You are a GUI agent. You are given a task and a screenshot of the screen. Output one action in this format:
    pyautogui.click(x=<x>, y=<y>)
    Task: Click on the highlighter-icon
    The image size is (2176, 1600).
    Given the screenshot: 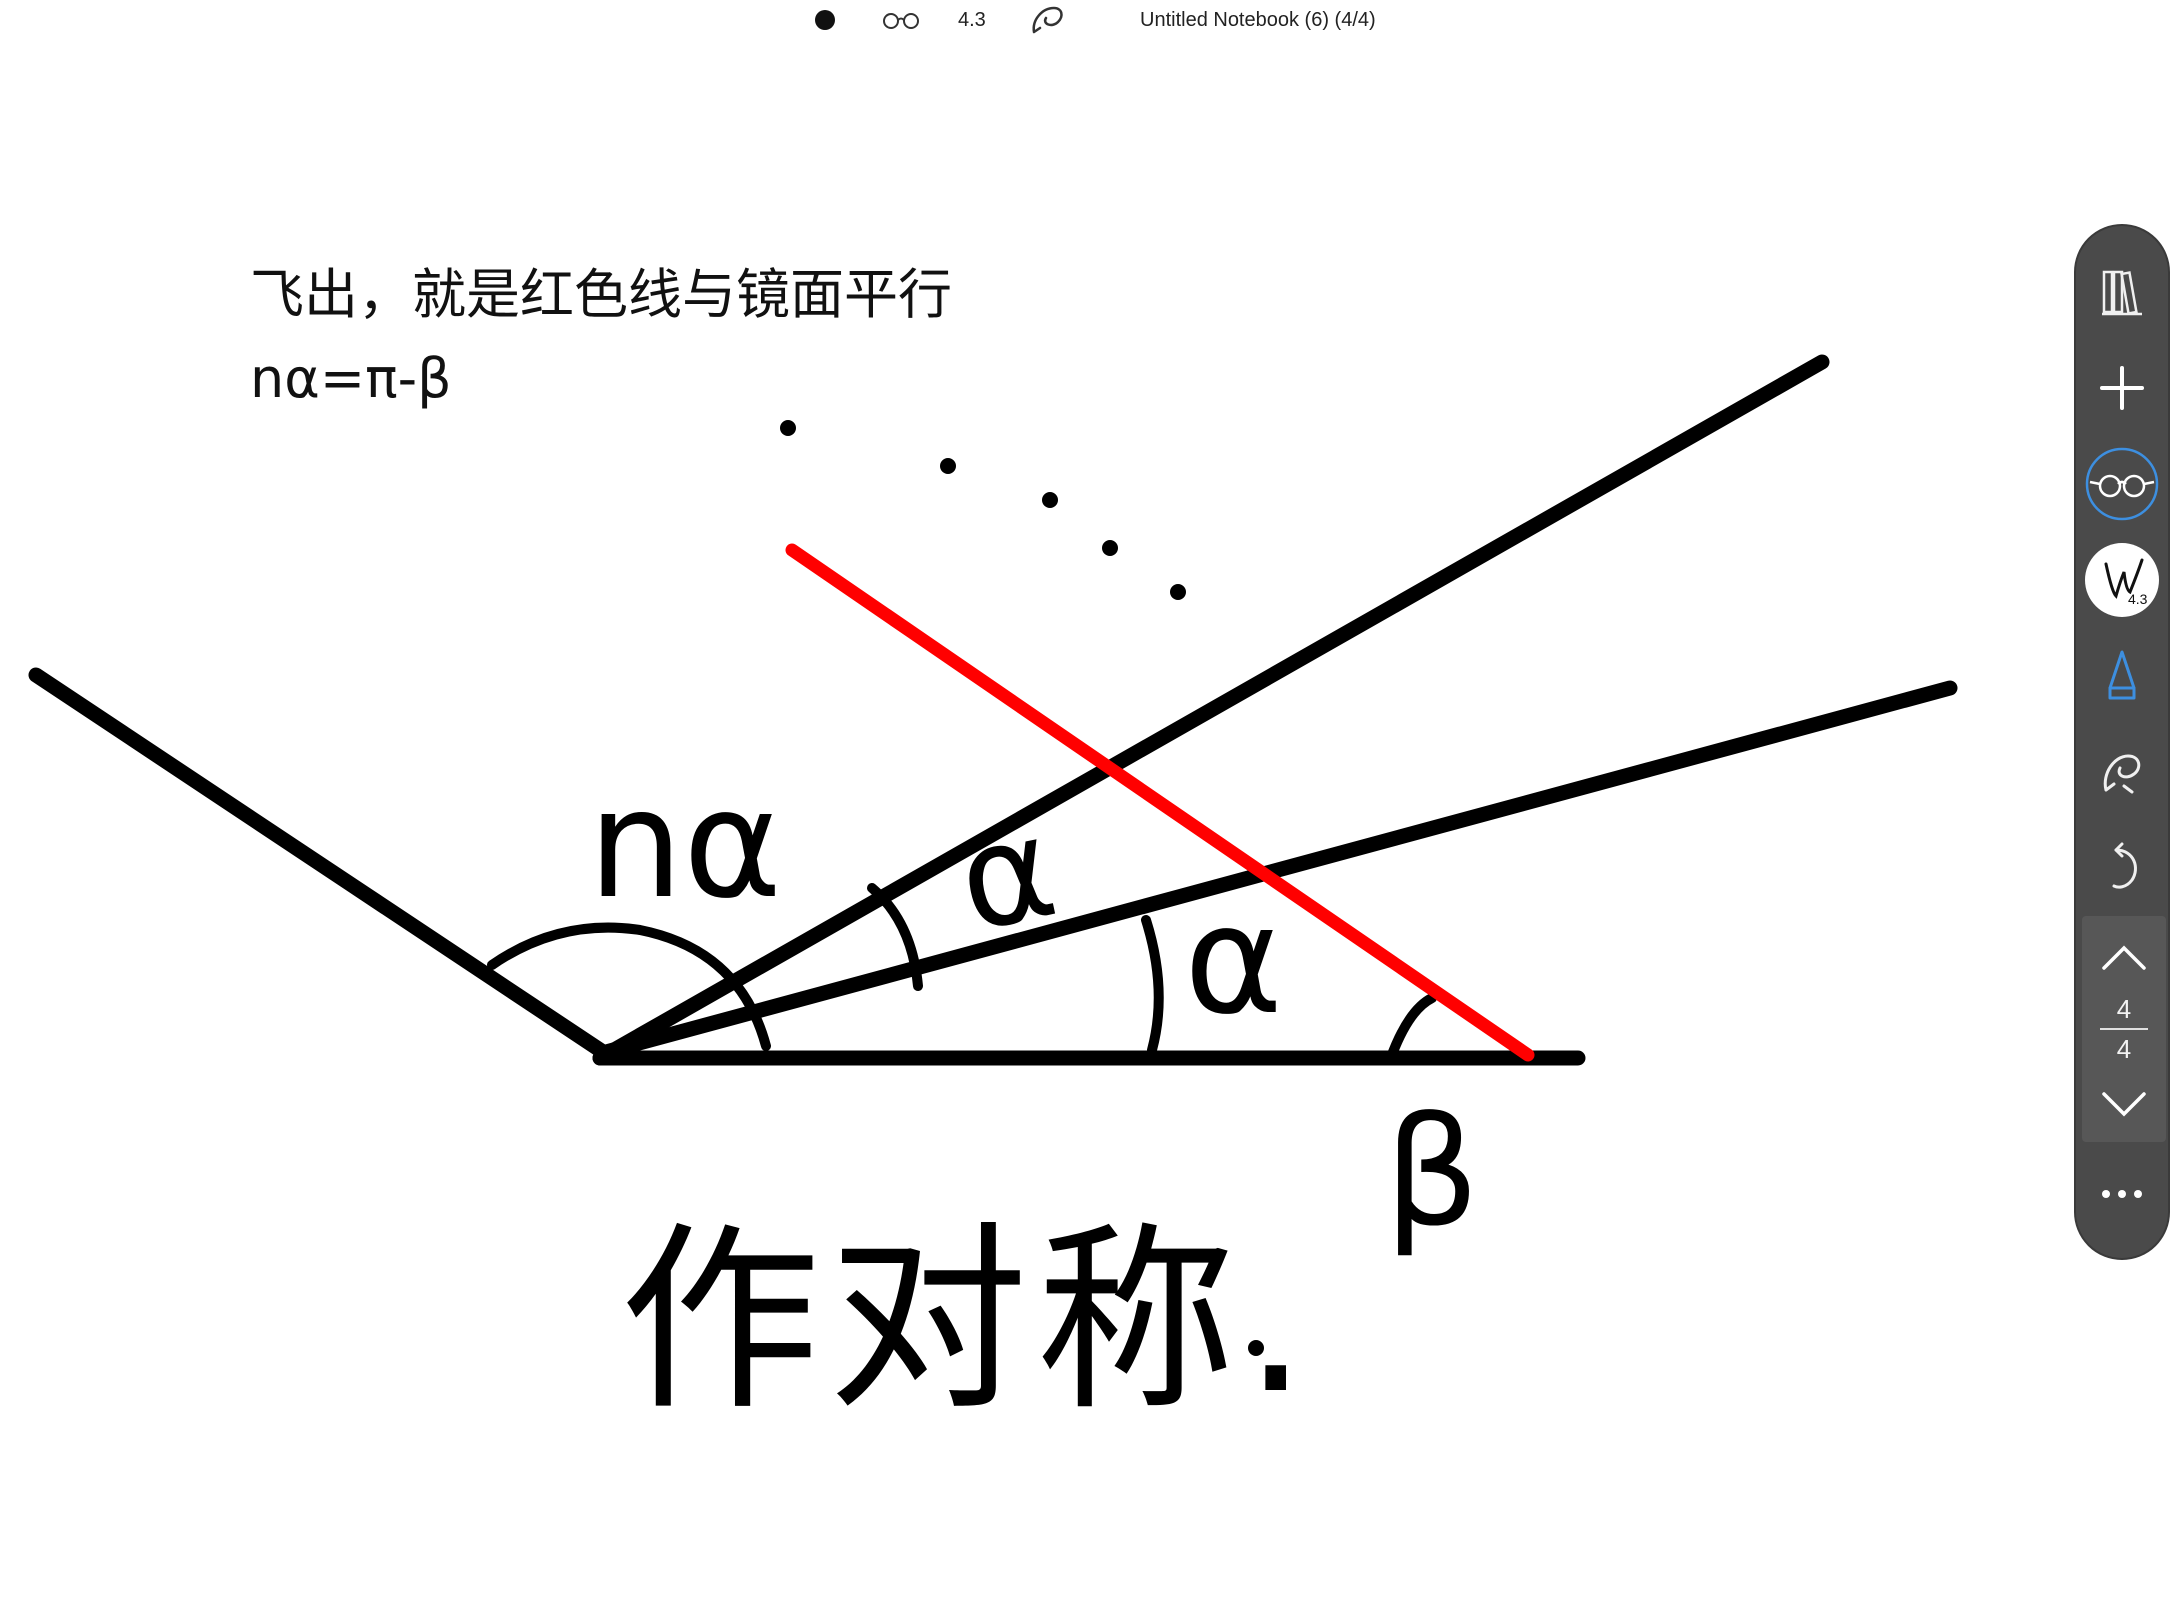 What is the action you would take?
    pyautogui.click(x=2122, y=676)
    